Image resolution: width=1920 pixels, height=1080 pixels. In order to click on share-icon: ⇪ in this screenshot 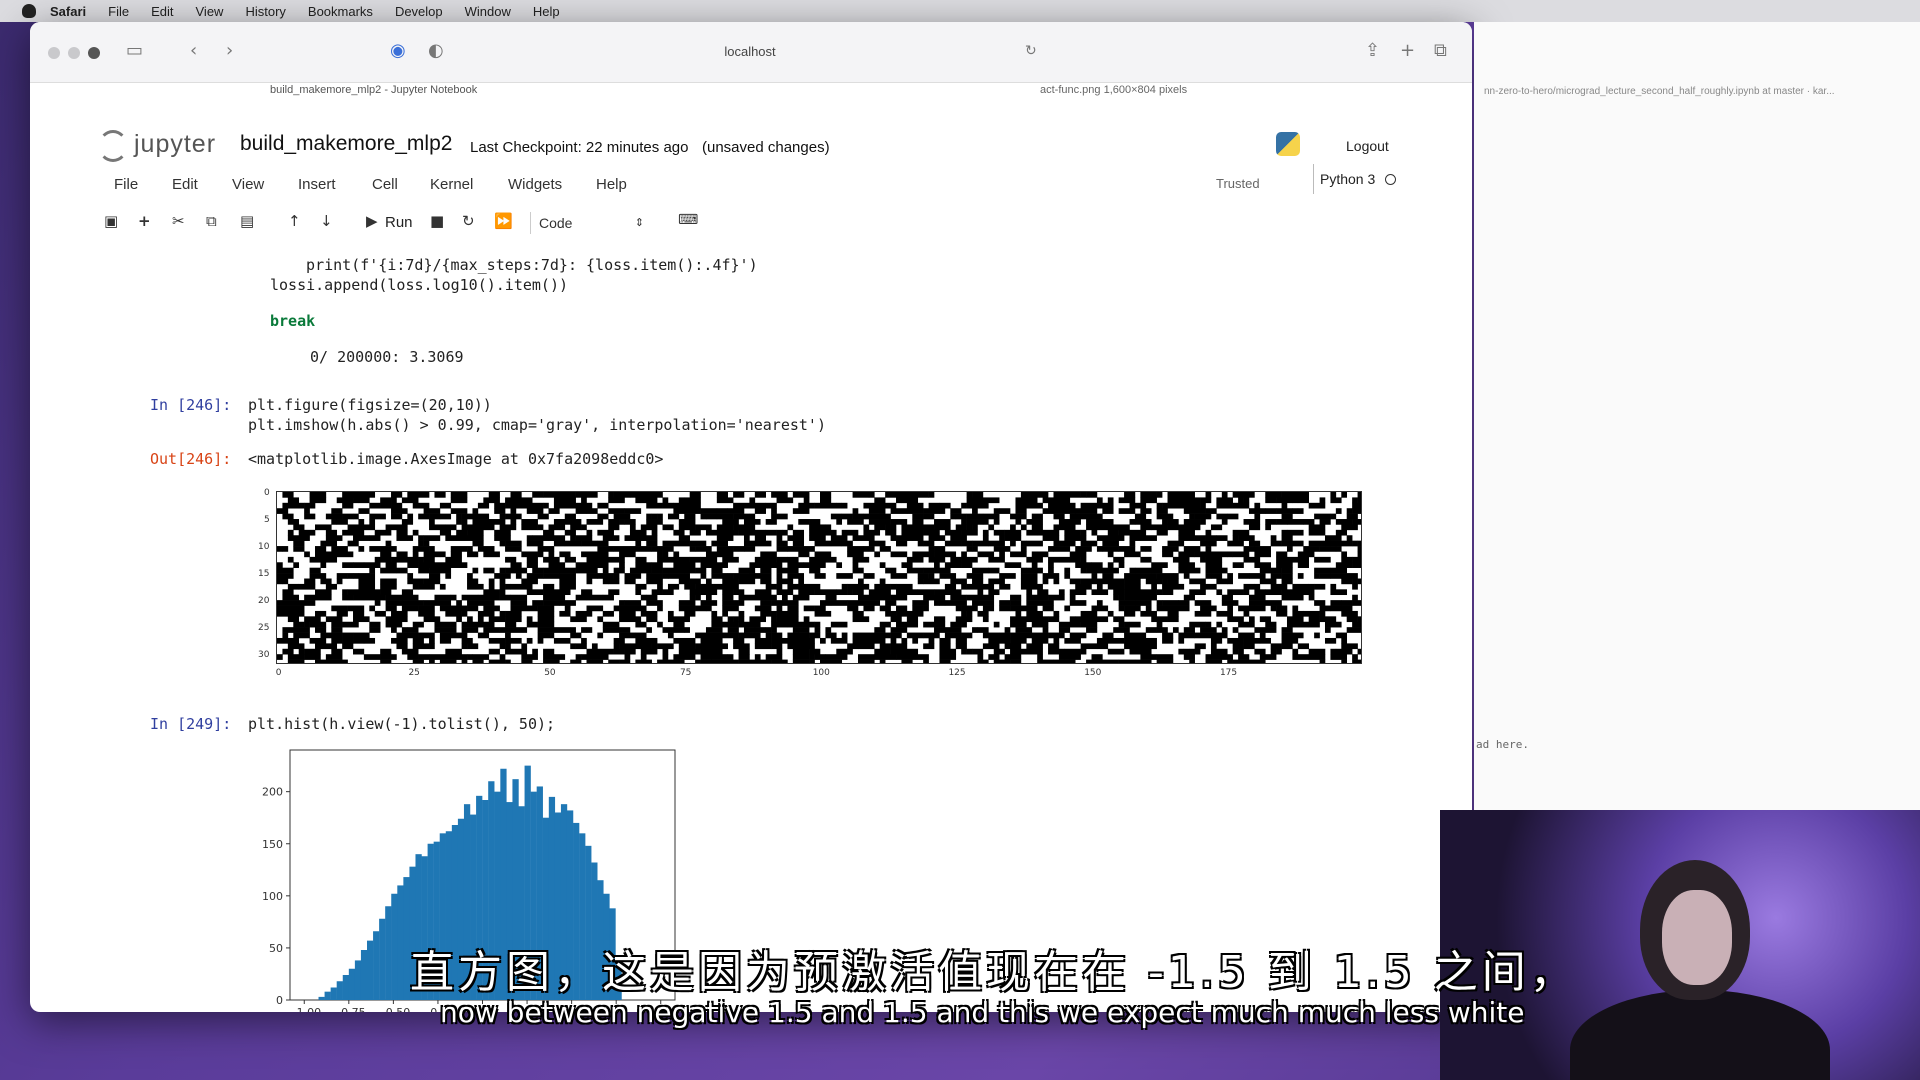, I will do `click(1372, 50)`.